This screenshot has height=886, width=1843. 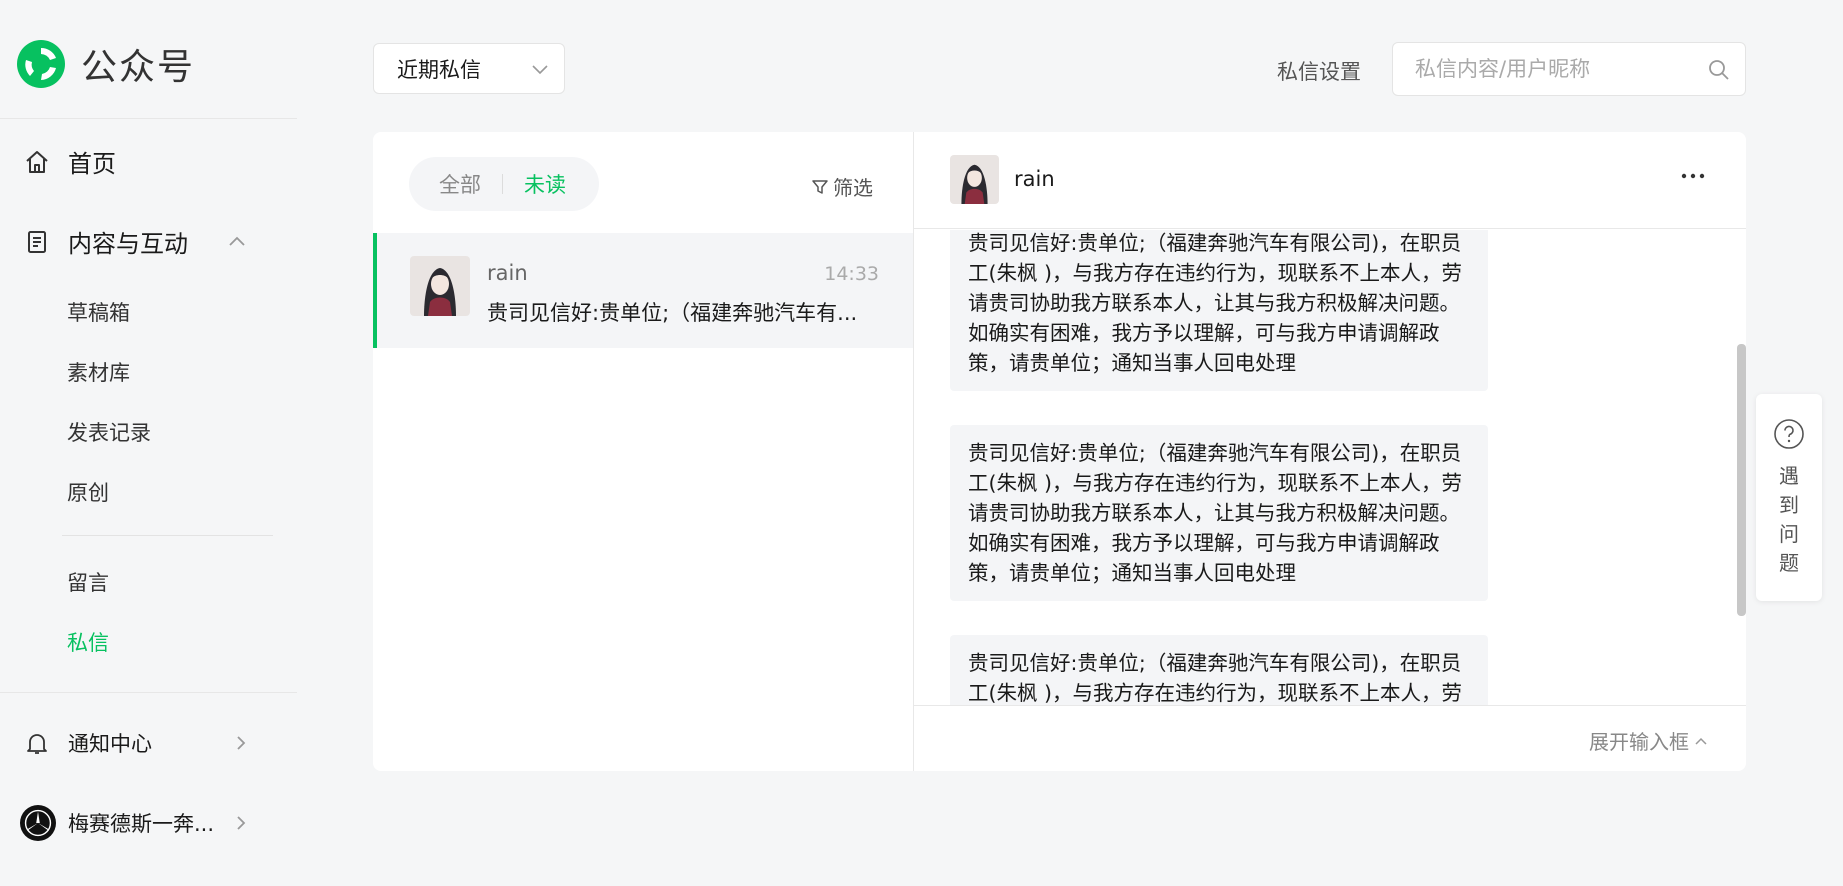 What do you see at coordinates (545, 184) in the screenshot?
I see `tab-unread: 未读` at bounding box center [545, 184].